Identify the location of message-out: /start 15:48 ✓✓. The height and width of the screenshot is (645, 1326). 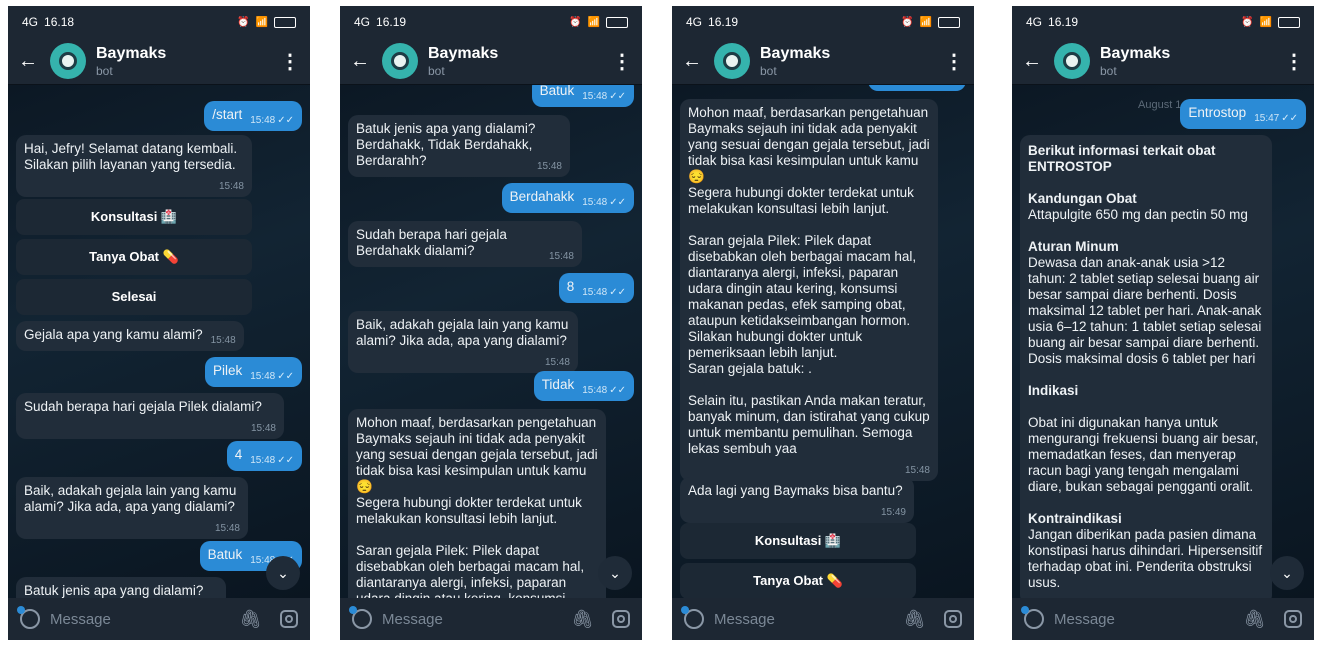
(253, 116).